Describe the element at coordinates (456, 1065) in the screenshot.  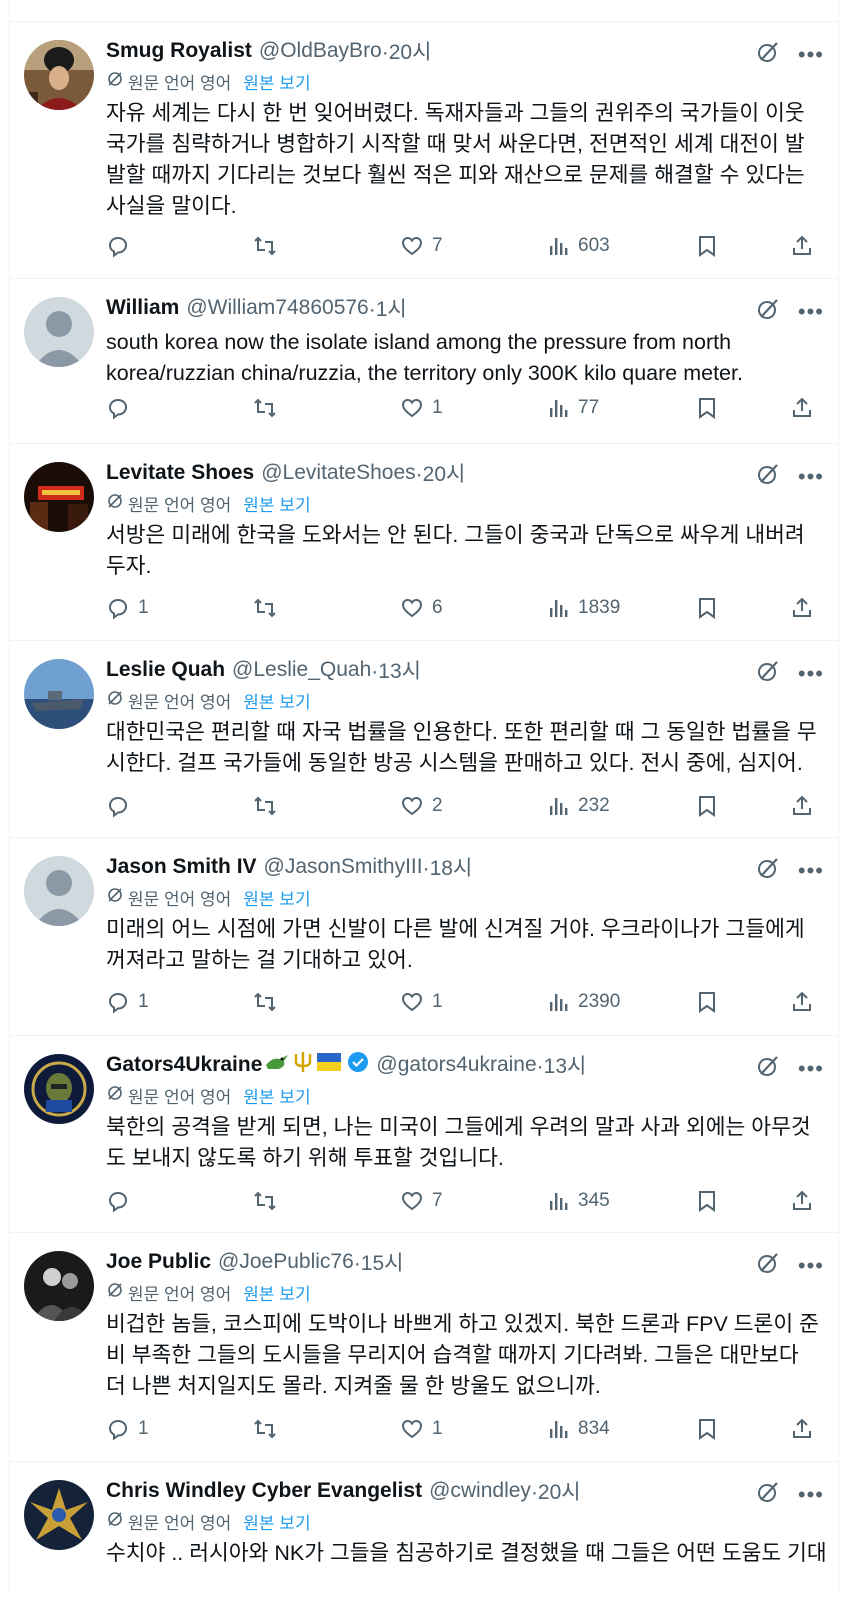
I see `user-handle: @gators4ukraine` at that location.